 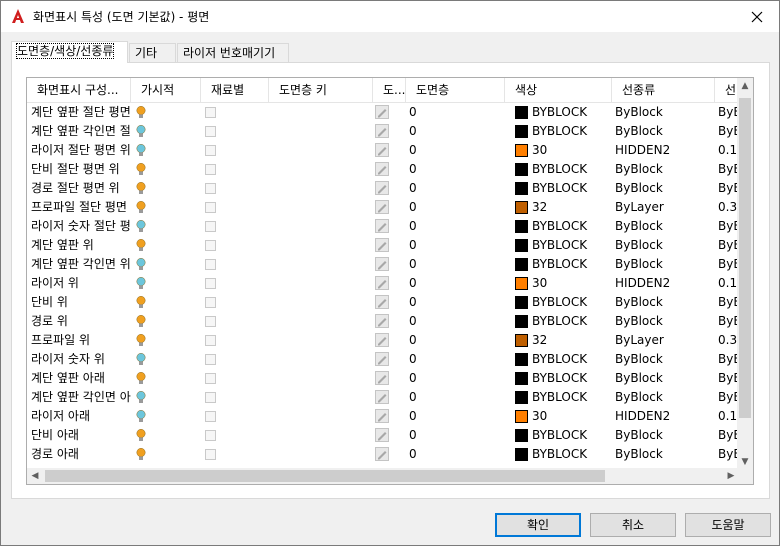 What do you see at coordinates (235, 90) in the screenshot?
I see `column-header-by-material: 재료별` at bounding box center [235, 90].